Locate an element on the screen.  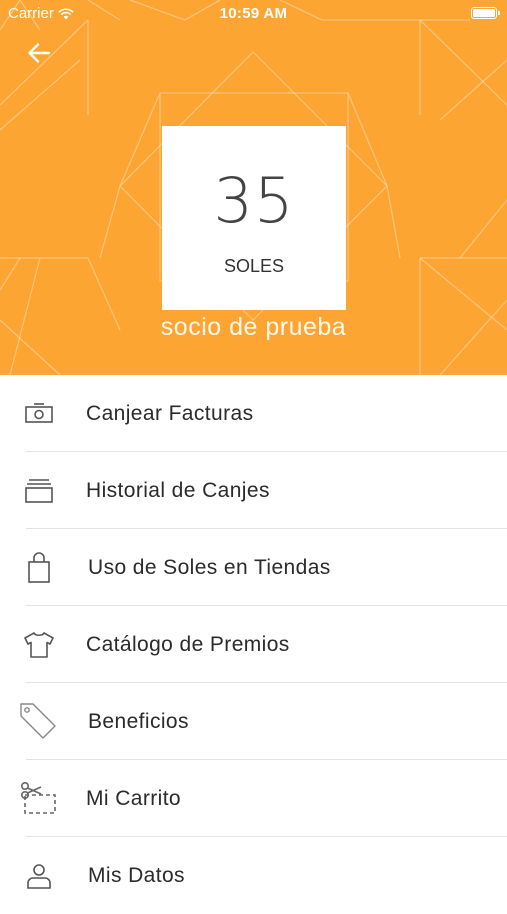
shopping-bag-icon is located at coordinates (39, 568).